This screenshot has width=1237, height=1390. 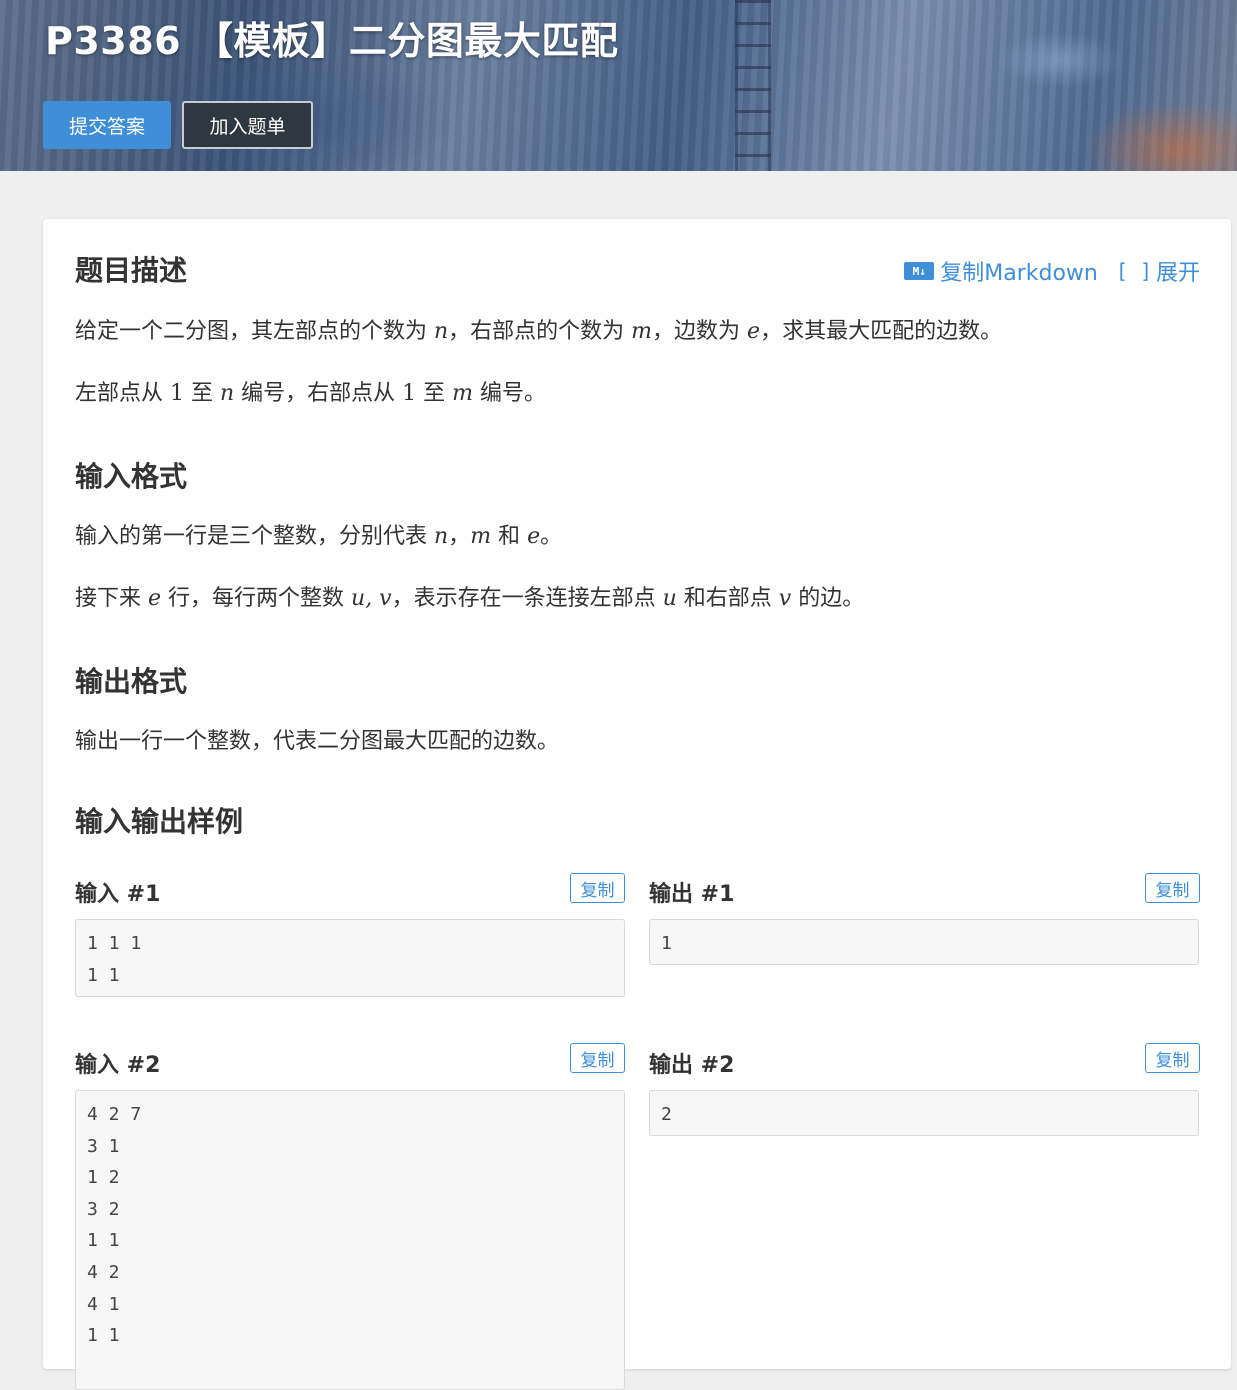 I want to click on copy-markdown-label: 复制Markdown, so click(x=1019, y=273).